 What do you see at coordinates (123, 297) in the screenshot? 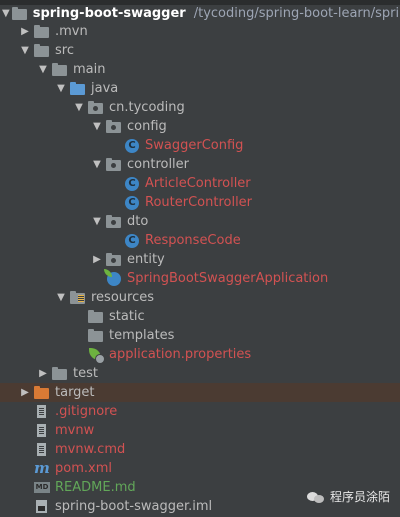
I see `node-label: resources` at bounding box center [123, 297].